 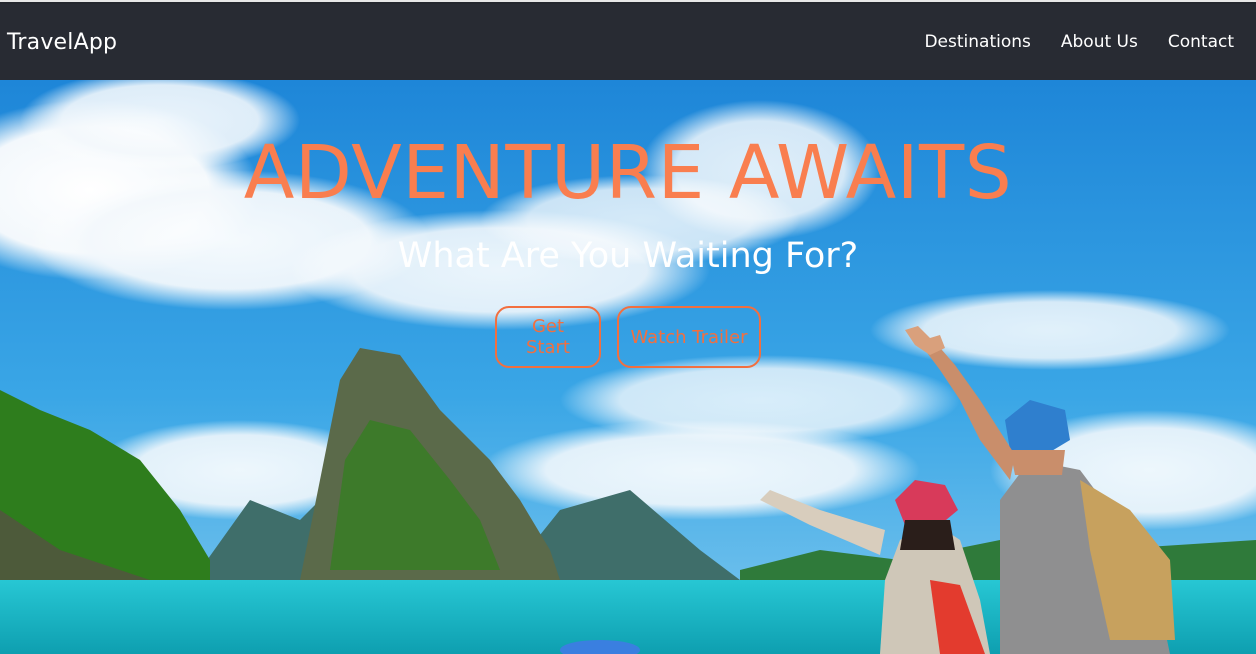 What do you see at coordinates (628, 42) in the screenshot?
I see `top-navbar: TravelApp Destinations About Us Contact` at bounding box center [628, 42].